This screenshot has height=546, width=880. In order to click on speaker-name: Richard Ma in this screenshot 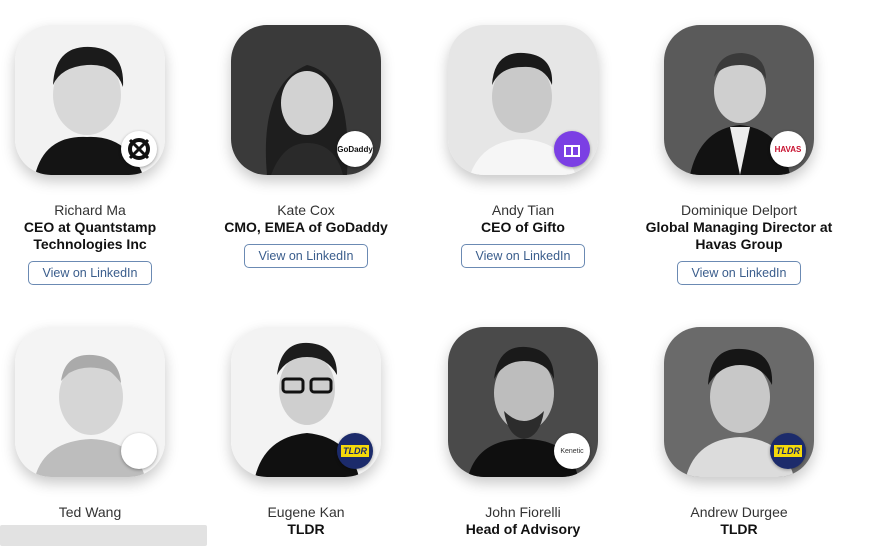, I will do `click(90, 210)`.